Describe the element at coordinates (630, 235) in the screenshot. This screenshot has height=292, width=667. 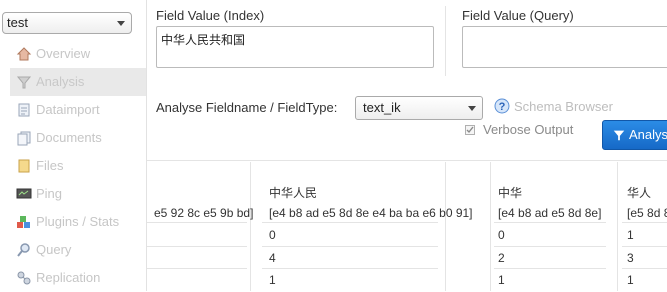
I see `term-start: 1` at that location.